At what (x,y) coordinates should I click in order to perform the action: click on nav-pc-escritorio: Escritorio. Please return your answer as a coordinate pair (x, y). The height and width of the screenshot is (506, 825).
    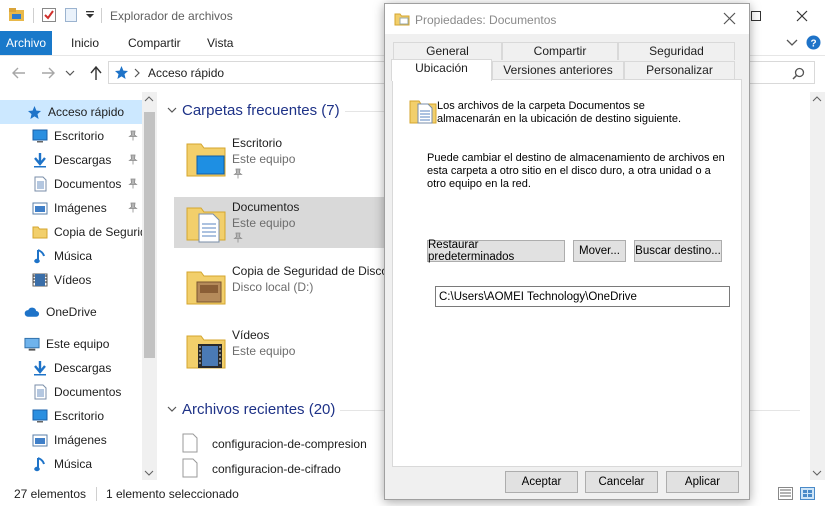
    Looking at the image, I should click on (71, 416).